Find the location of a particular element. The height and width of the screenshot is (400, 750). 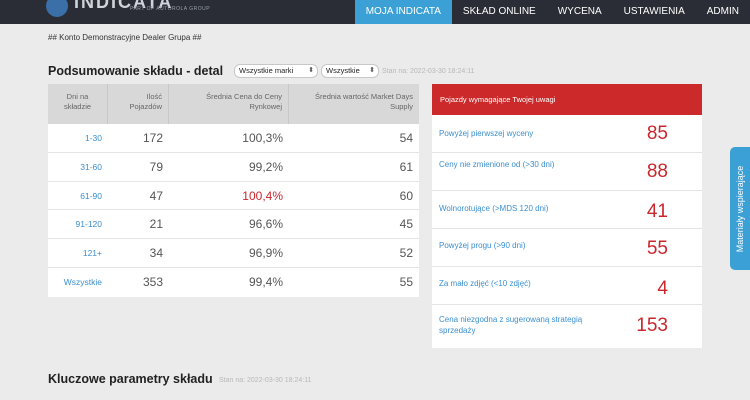

vehicle-count: 21 is located at coordinates (156, 224).